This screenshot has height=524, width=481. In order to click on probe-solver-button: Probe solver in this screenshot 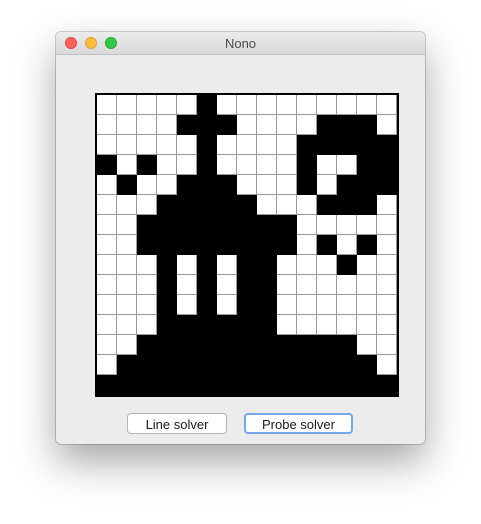, I will do `click(298, 423)`.